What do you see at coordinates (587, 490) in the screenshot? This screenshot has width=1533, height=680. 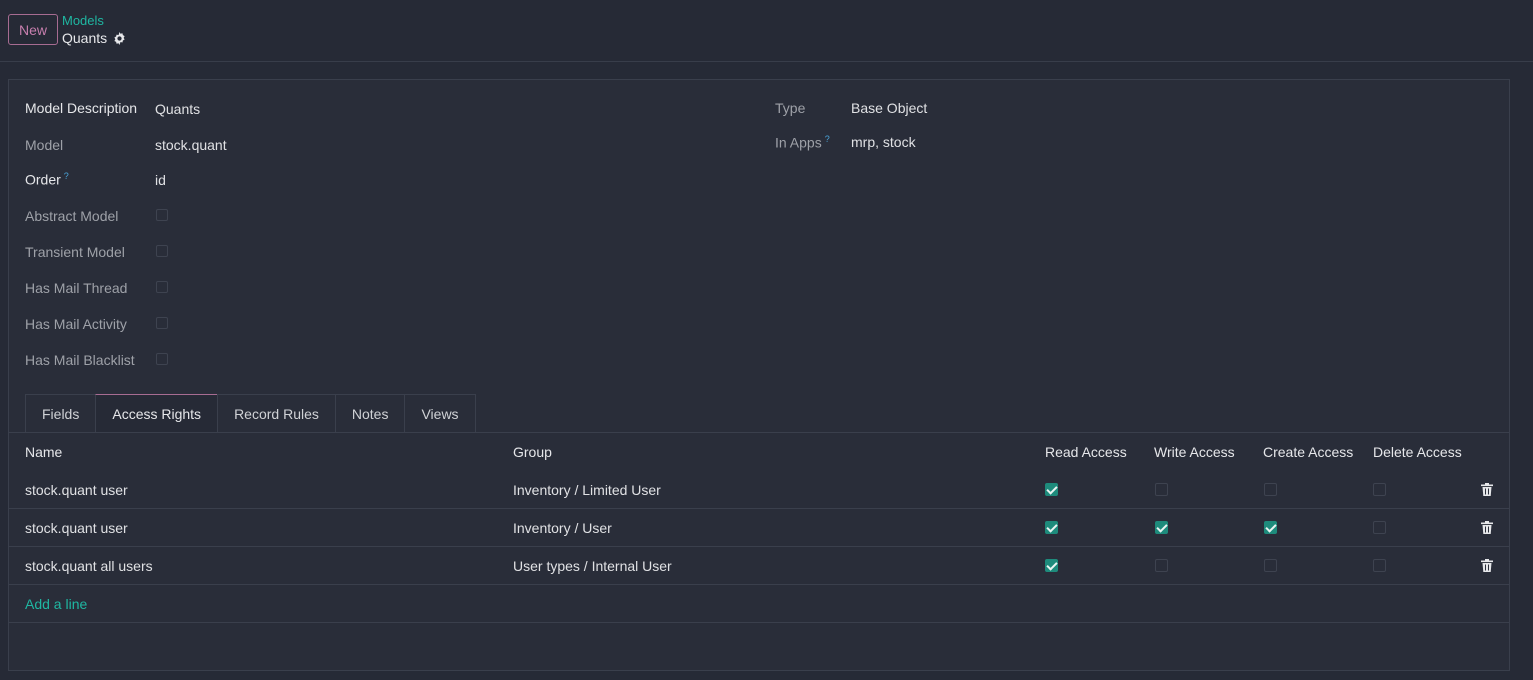 I see `row-group: Inventory / Limited User` at bounding box center [587, 490].